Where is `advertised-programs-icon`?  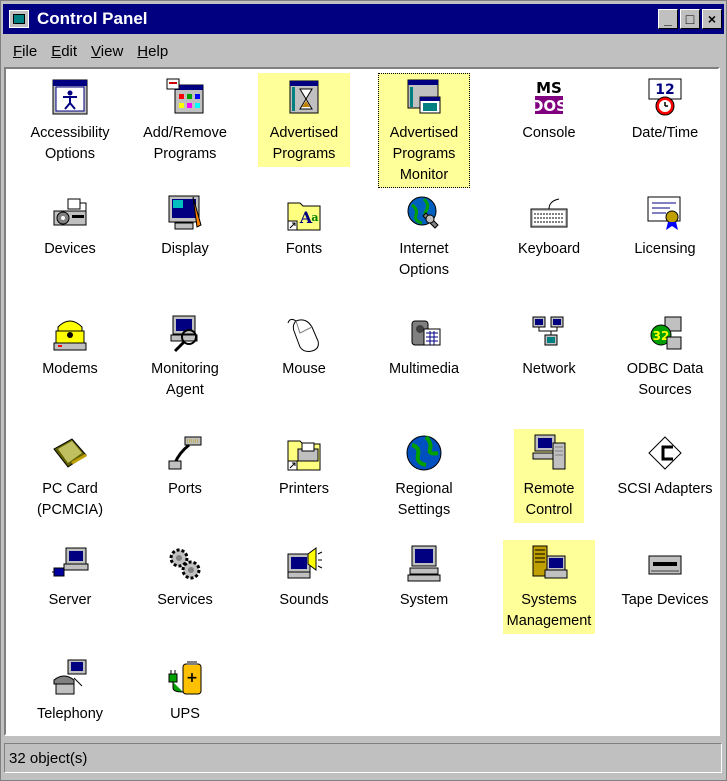
advertised-programs-icon is located at coordinates (304, 97).